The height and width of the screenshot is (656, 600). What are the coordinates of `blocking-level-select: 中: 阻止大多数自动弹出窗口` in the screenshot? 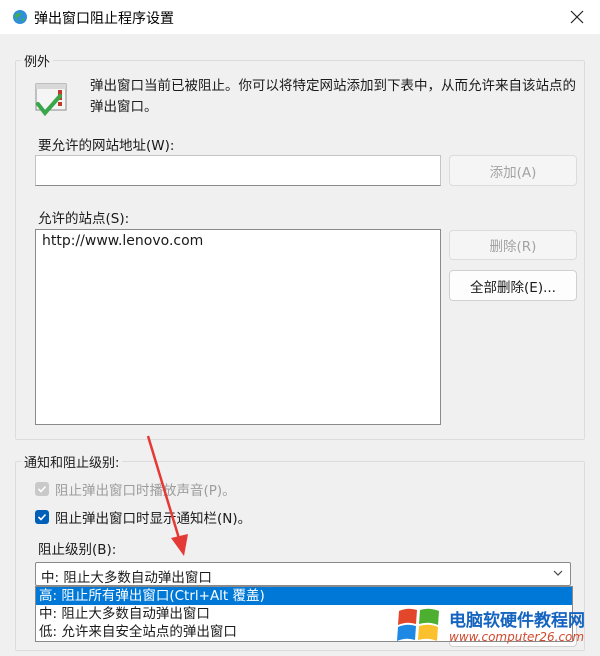 It's located at (303, 574).